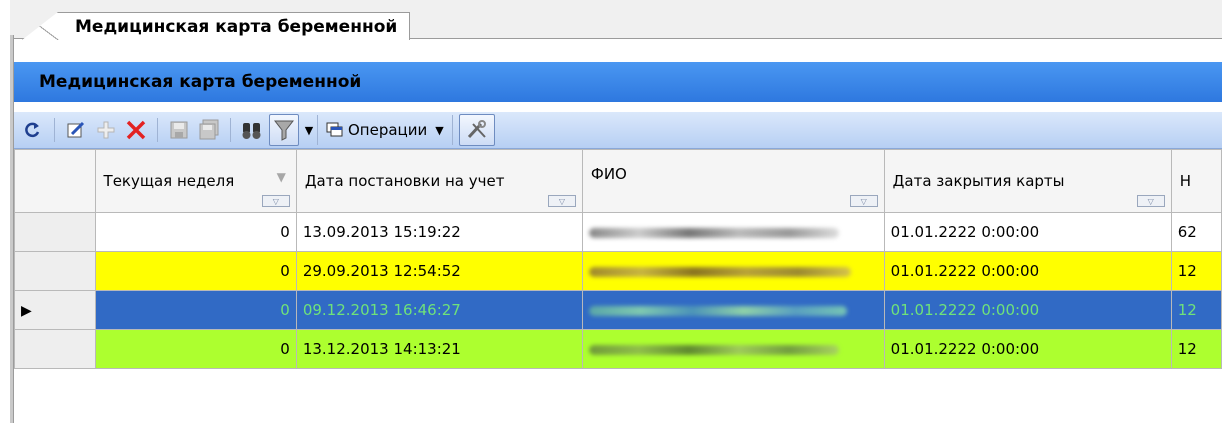  I want to click on cell-date-registration: 13.09.2013 15:19:22, so click(439, 232).